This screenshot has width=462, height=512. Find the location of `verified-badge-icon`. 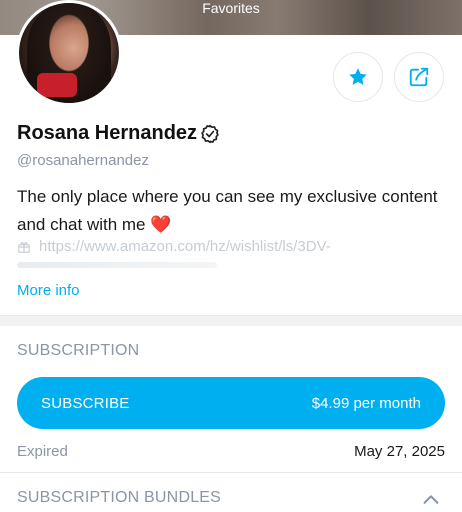

verified-badge-icon is located at coordinates (210, 134).